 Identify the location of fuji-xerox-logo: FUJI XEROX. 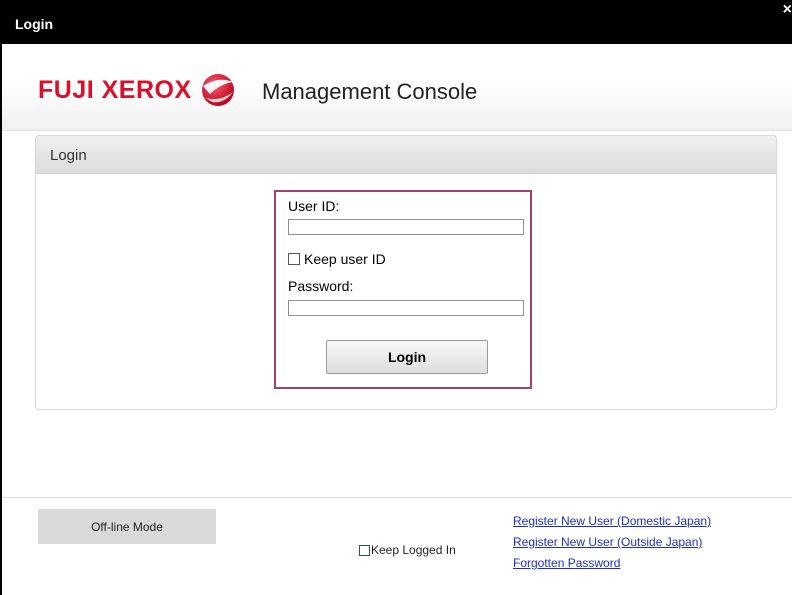
(137, 90).